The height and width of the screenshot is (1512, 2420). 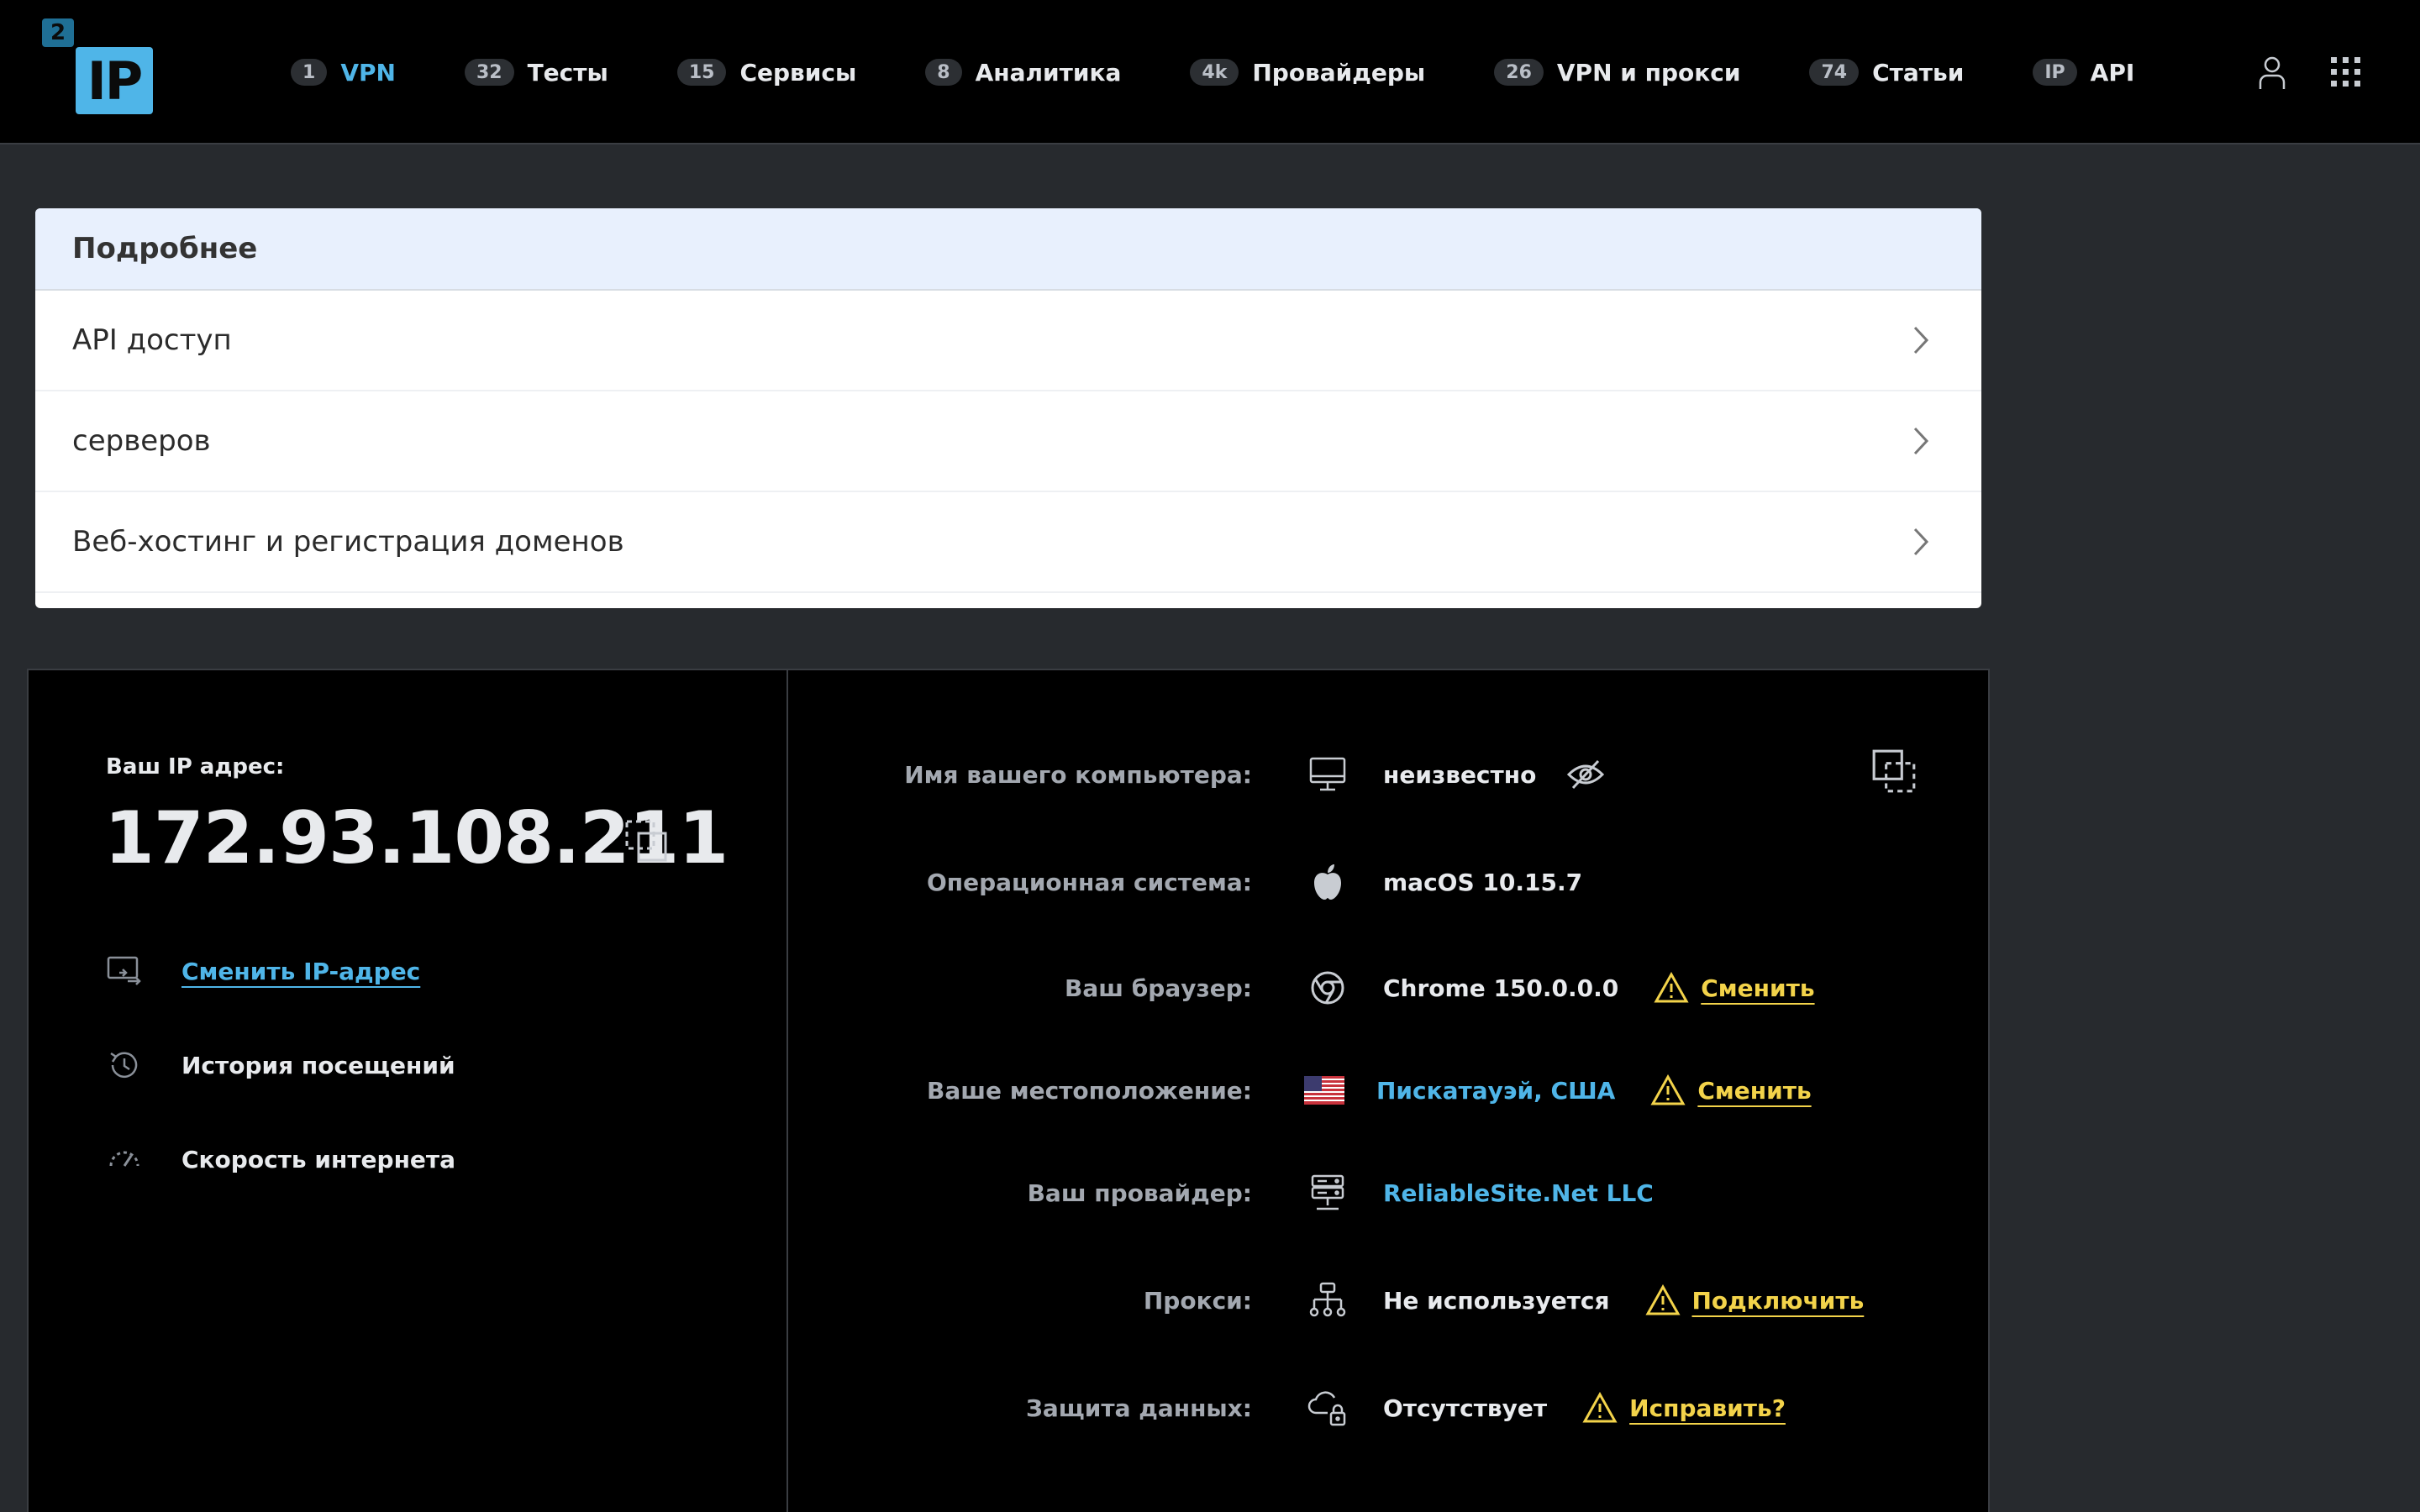 What do you see at coordinates (1327, 1408) in the screenshot?
I see `cloud-lock-icon` at bounding box center [1327, 1408].